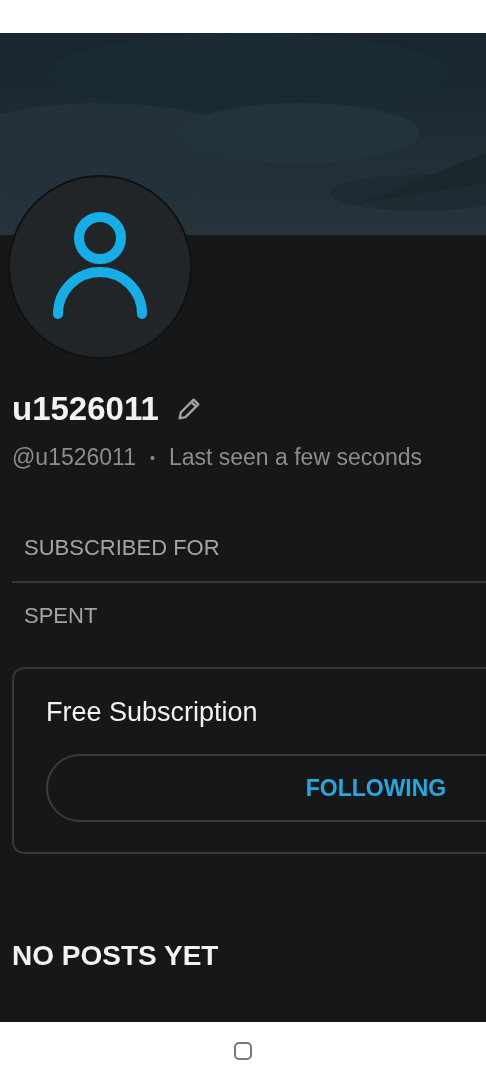 This screenshot has height=1080, width=486. Describe the element at coordinates (74, 457) in the screenshot. I see `profile-handle: @u1526011` at that location.